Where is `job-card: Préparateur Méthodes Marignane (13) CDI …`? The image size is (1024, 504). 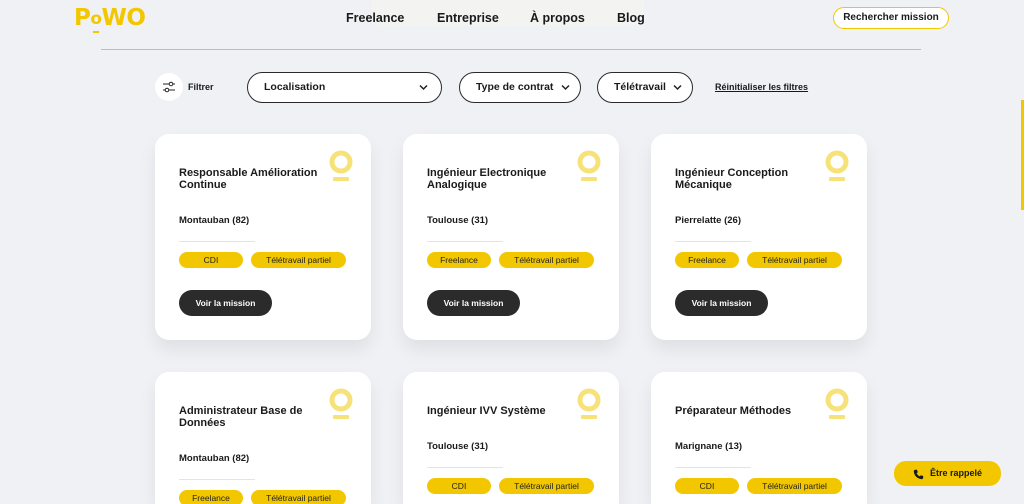
job-card: Préparateur Méthodes Marignane (13) CDI … is located at coordinates (759, 438).